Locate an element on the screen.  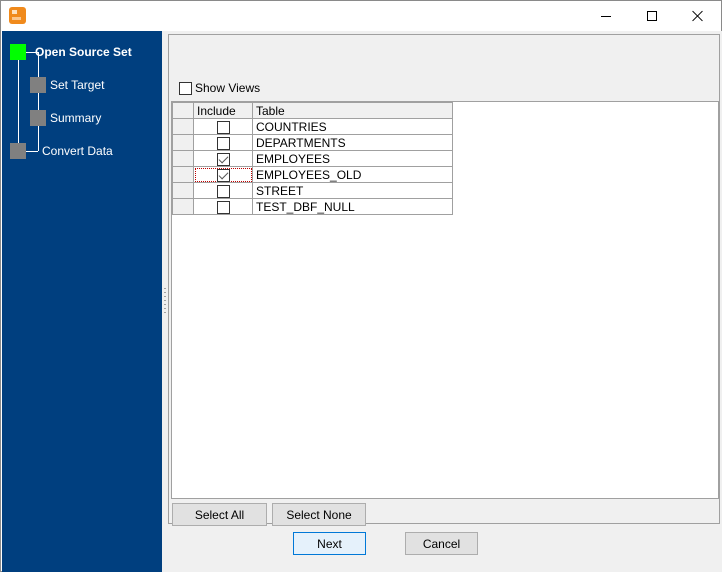
cancel-button: Cancel is located at coordinates (441, 543).